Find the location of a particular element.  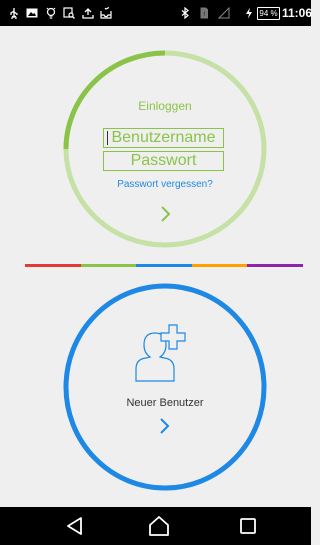

sim-icon: ! is located at coordinates (204, 13).